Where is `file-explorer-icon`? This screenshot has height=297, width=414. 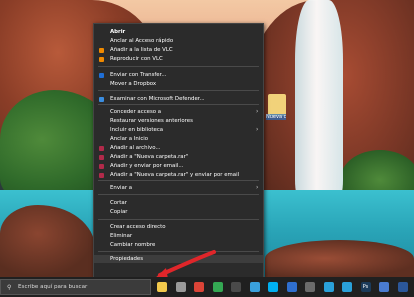
file-explorer-icon is located at coordinates (162, 287).